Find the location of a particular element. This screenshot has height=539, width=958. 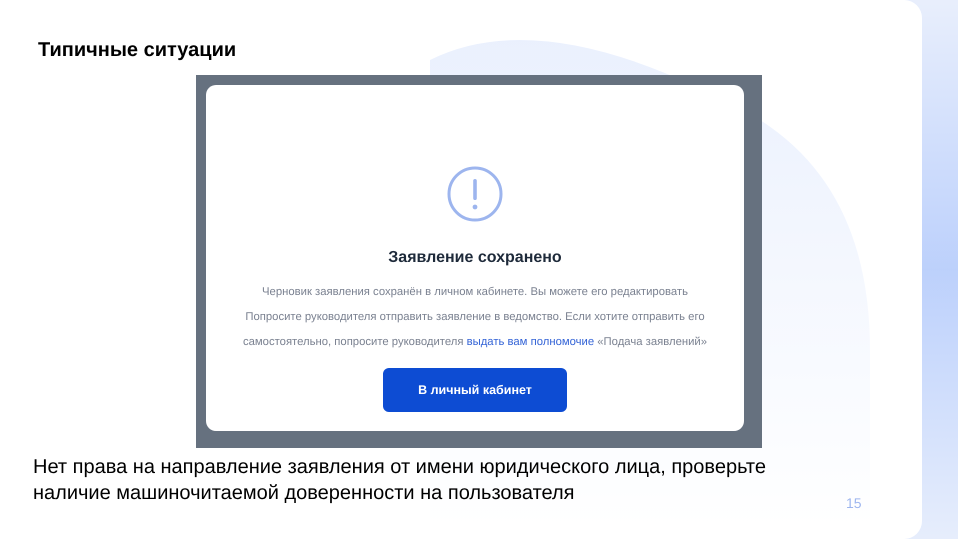

slide-caption: Нет права на направление заявления от имени юридического лица, проверьте наличие машиночитаемой доверенности на пользователя is located at coordinates (400, 480).